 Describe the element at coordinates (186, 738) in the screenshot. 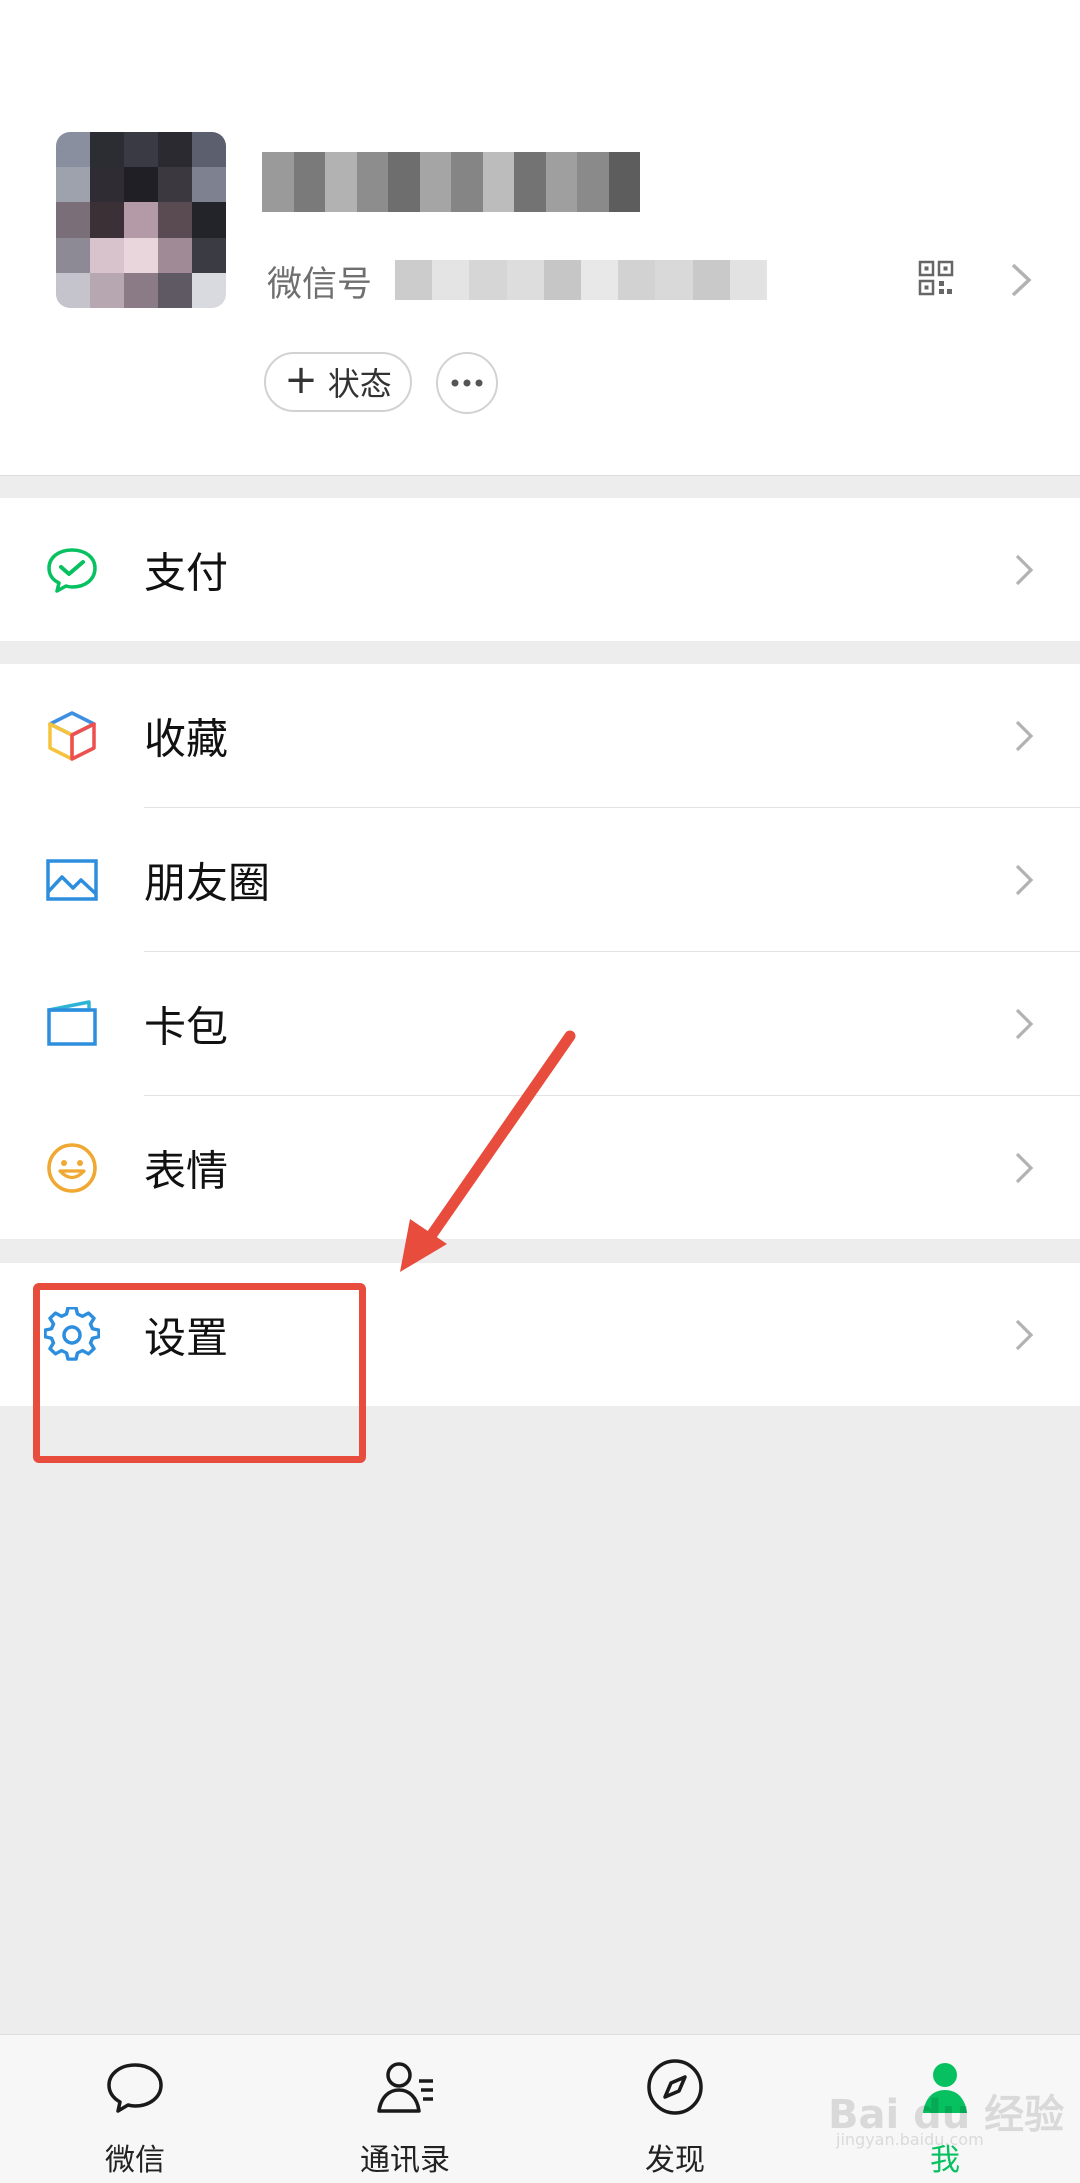

I see `menu-label-favorites: 收藏` at that location.